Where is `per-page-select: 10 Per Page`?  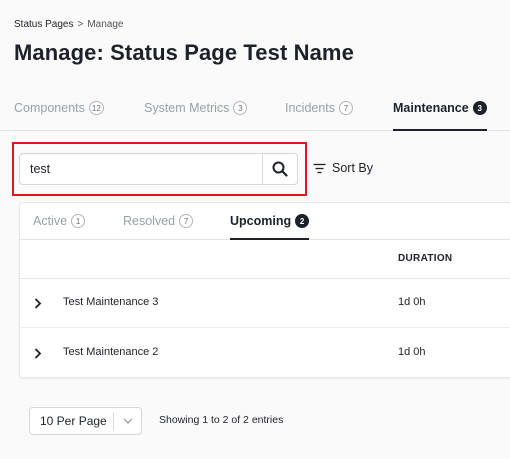
per-page-select: 10 Per Page is located at coordinates (85, 421).